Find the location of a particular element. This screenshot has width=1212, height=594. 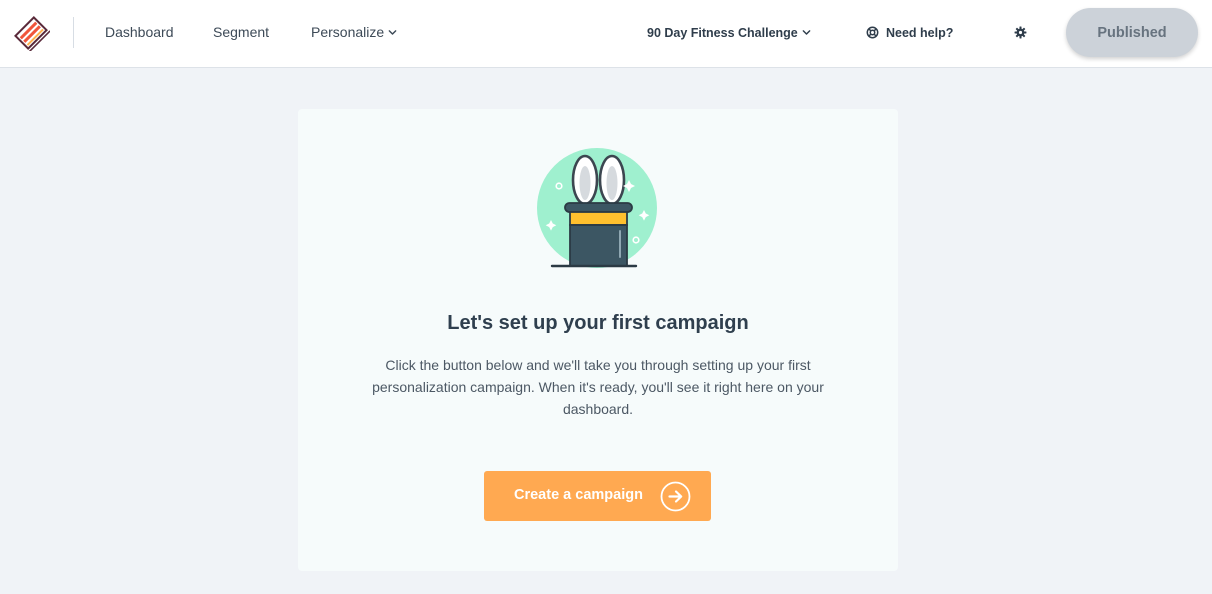

brand-logo is located at coordinates (31, 33).